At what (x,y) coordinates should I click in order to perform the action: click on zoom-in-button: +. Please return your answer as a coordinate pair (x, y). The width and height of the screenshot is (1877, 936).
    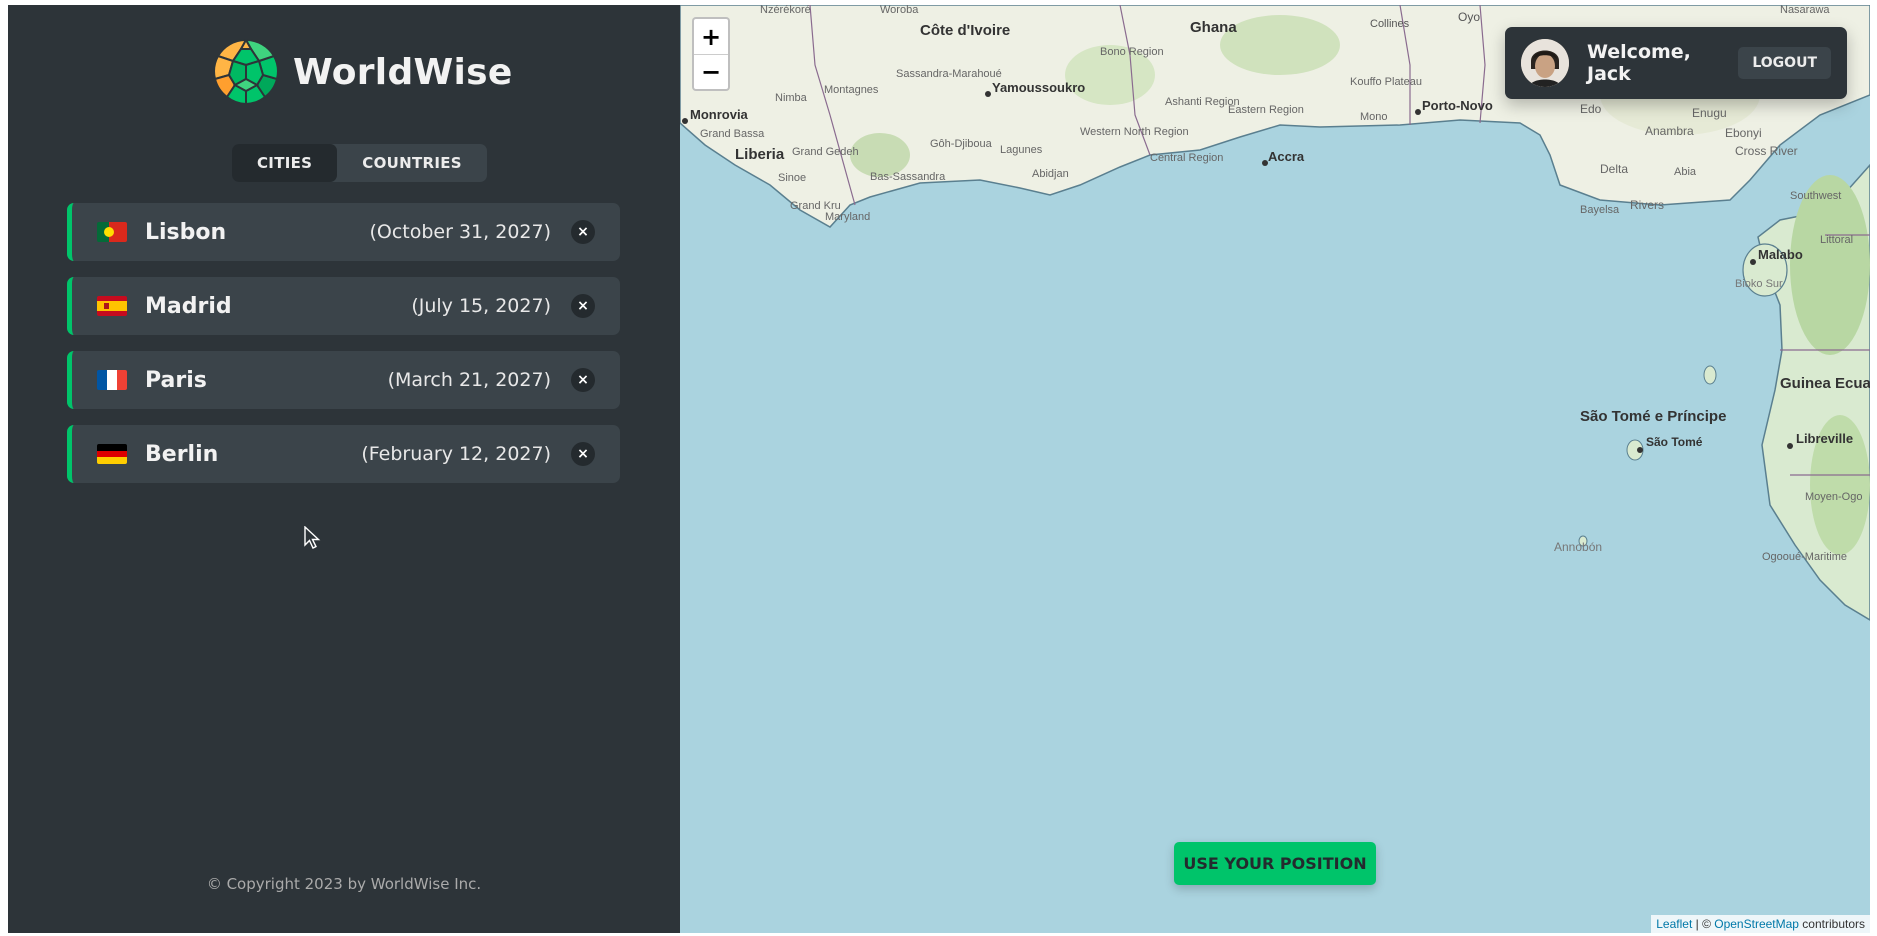
    Looking at the image, I should click on (711, 36).